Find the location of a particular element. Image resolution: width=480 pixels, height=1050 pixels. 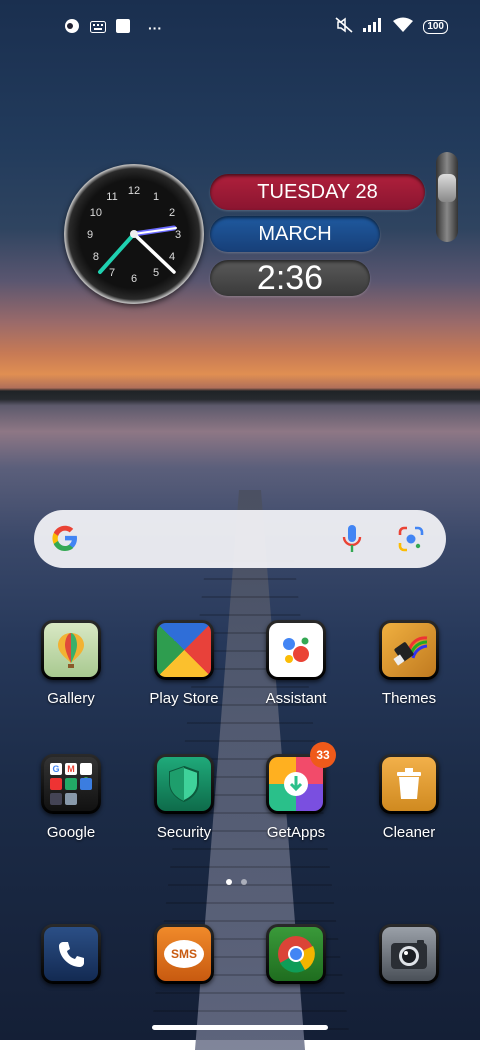

paintbrush-icon is located at coordinates (409, 650).